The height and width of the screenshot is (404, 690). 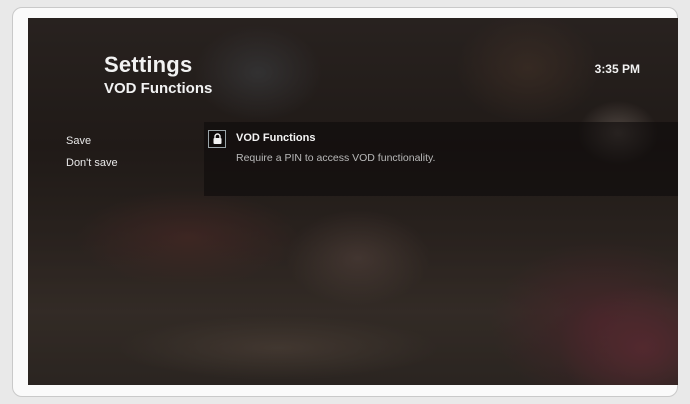 What do you see at coordinates (148, 64) in the screenshot?
I see `page-title: Settings` at bounding box center [148, 64].